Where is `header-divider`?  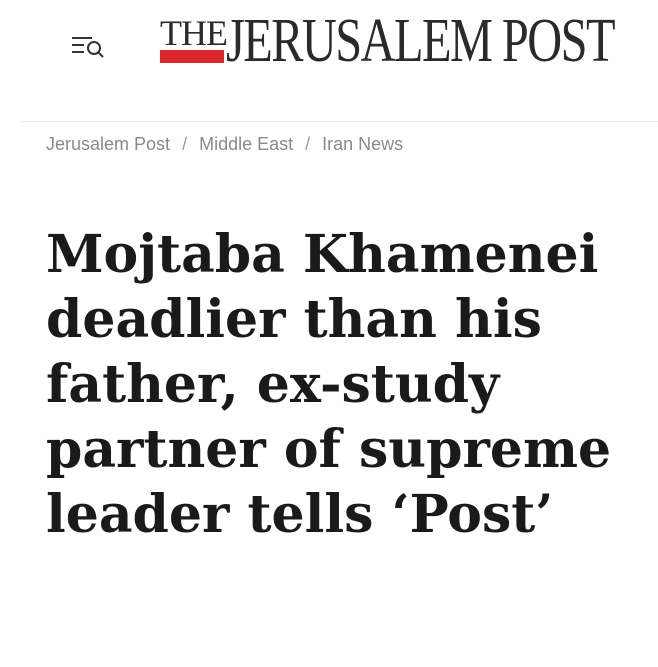
header-divider is located at coordinates (339, 121).